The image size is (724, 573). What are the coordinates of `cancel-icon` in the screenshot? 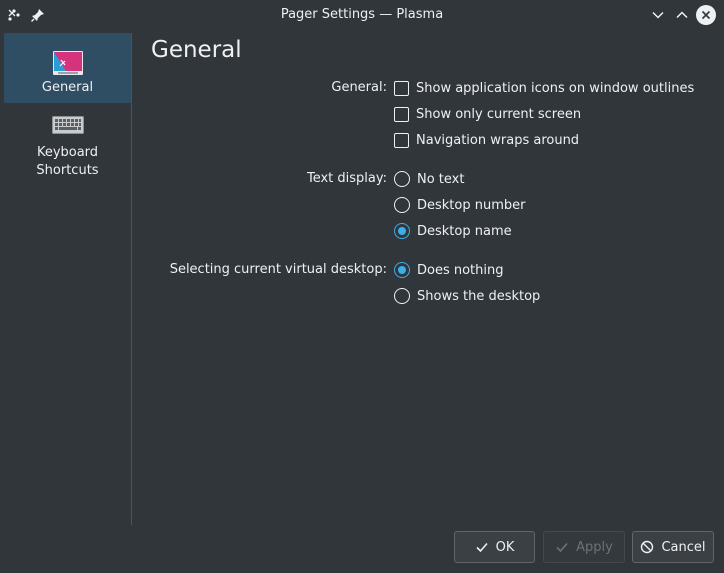 It's located at (647, 547).